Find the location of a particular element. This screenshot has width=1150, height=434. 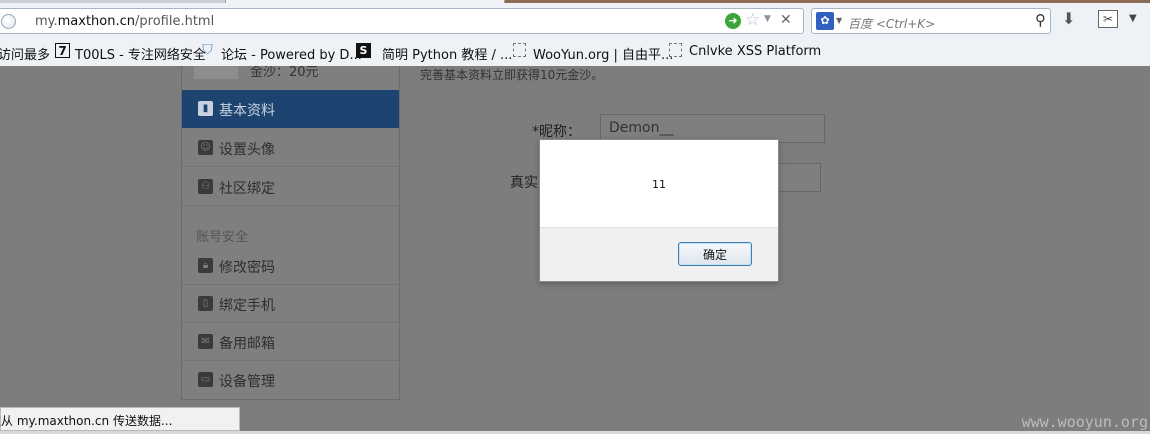

address-bar: my.maxthon.cn/profile.html ➜ ☆ ▼ ✕ is located at coordinates (402, 21).